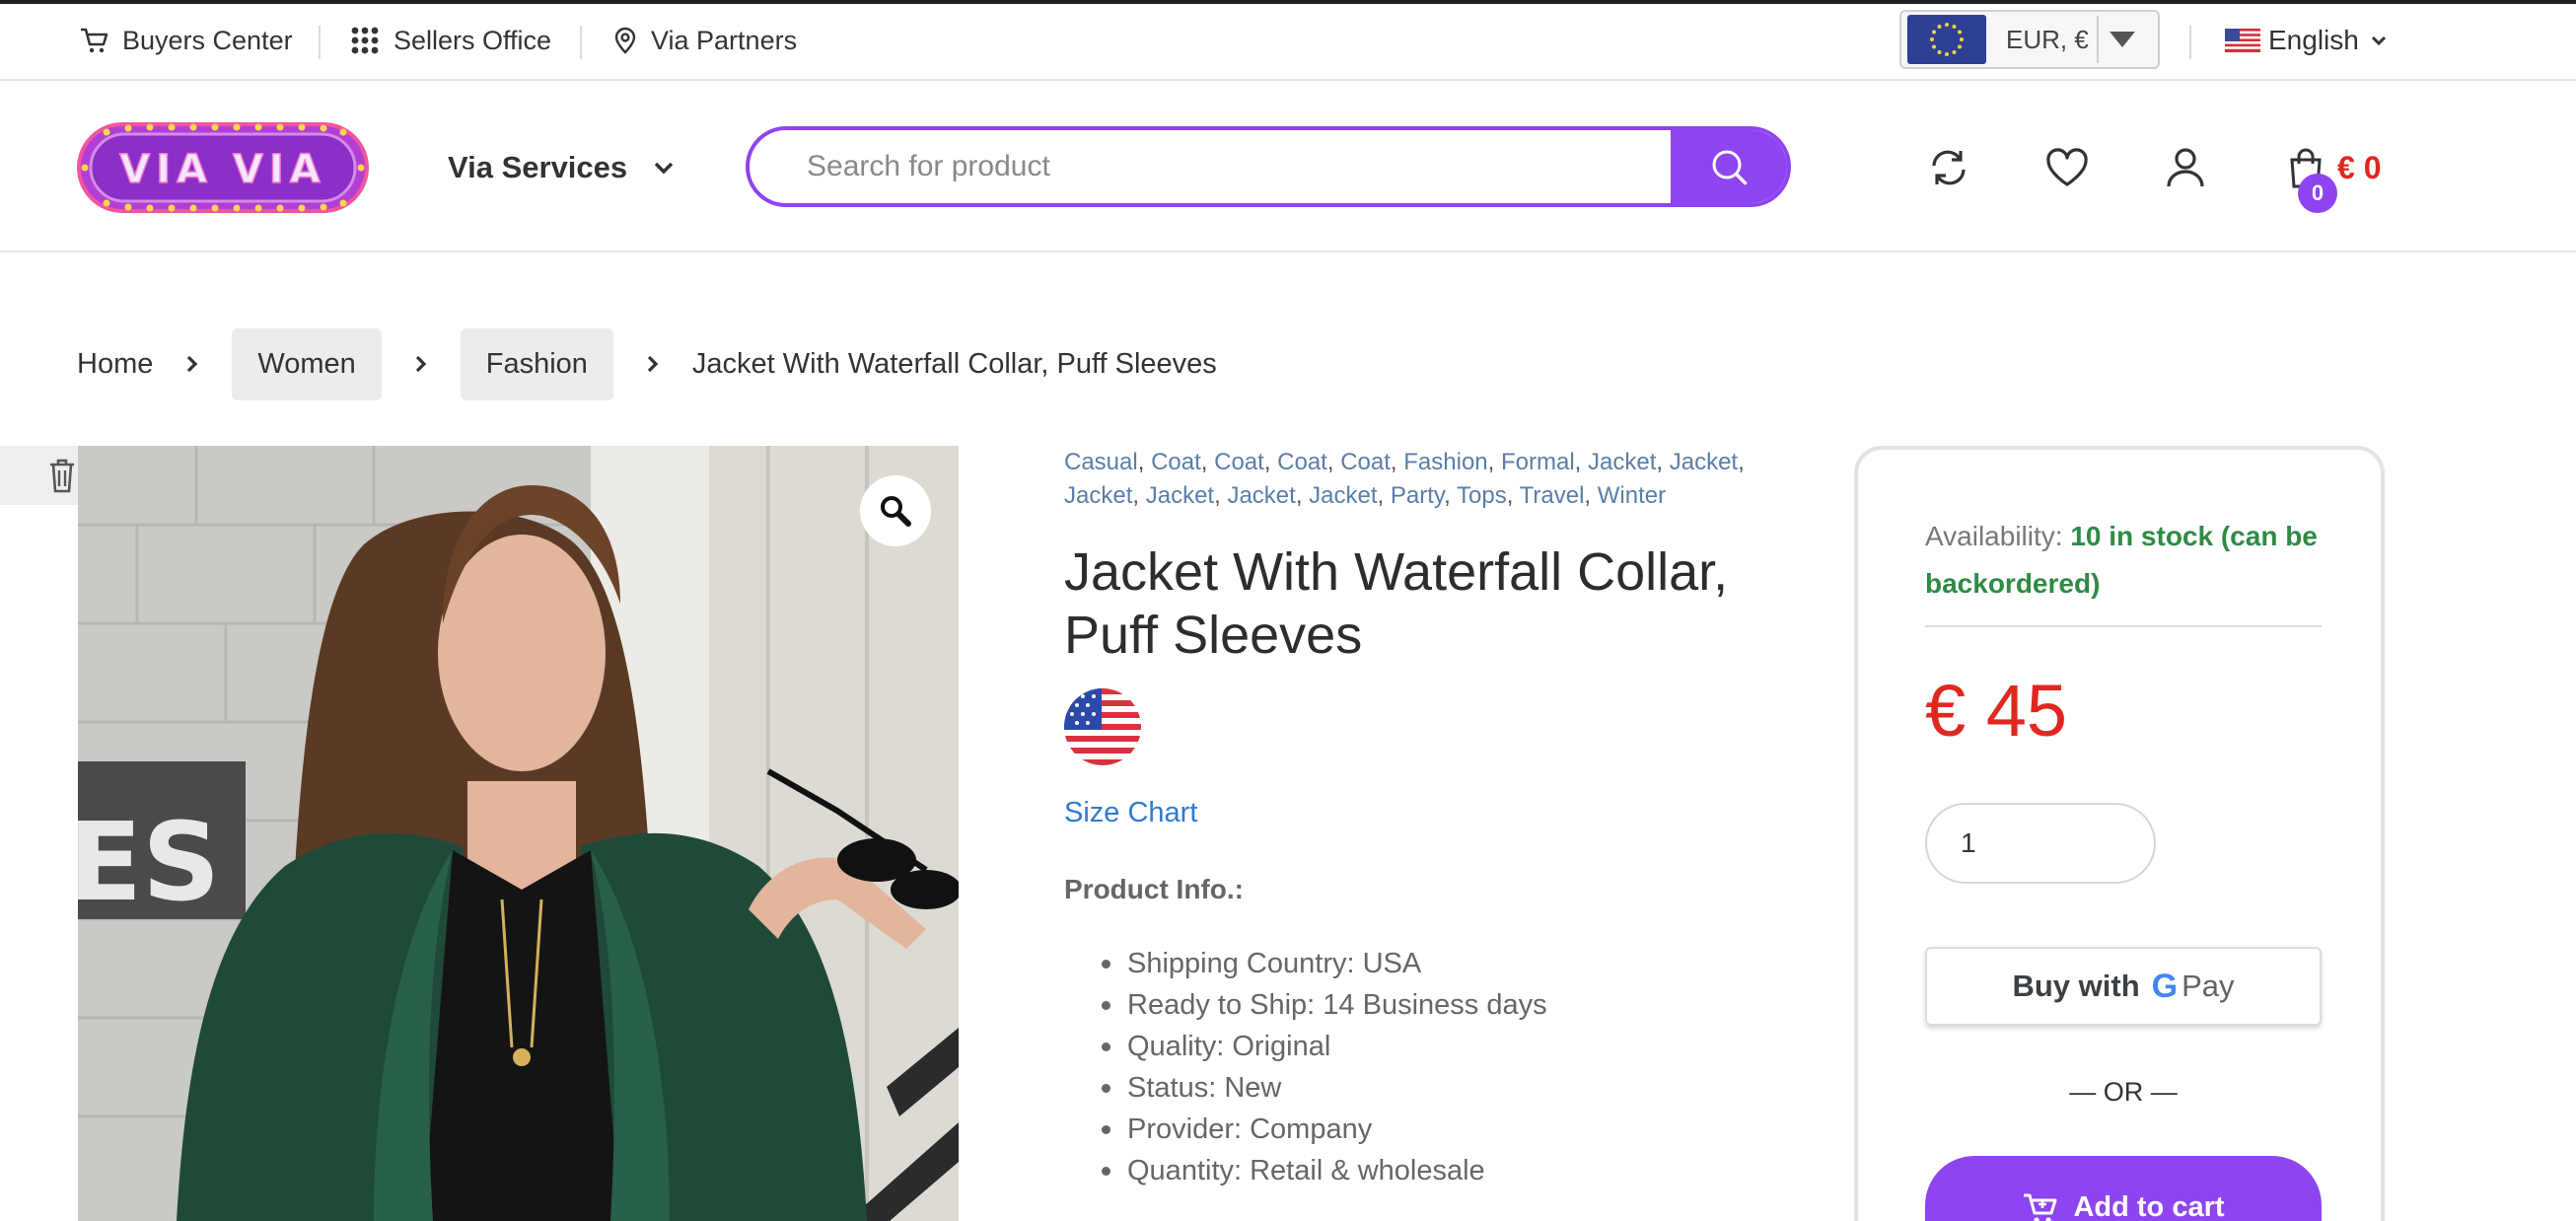  I want to click on language-selector: English, so click(2306, 41).